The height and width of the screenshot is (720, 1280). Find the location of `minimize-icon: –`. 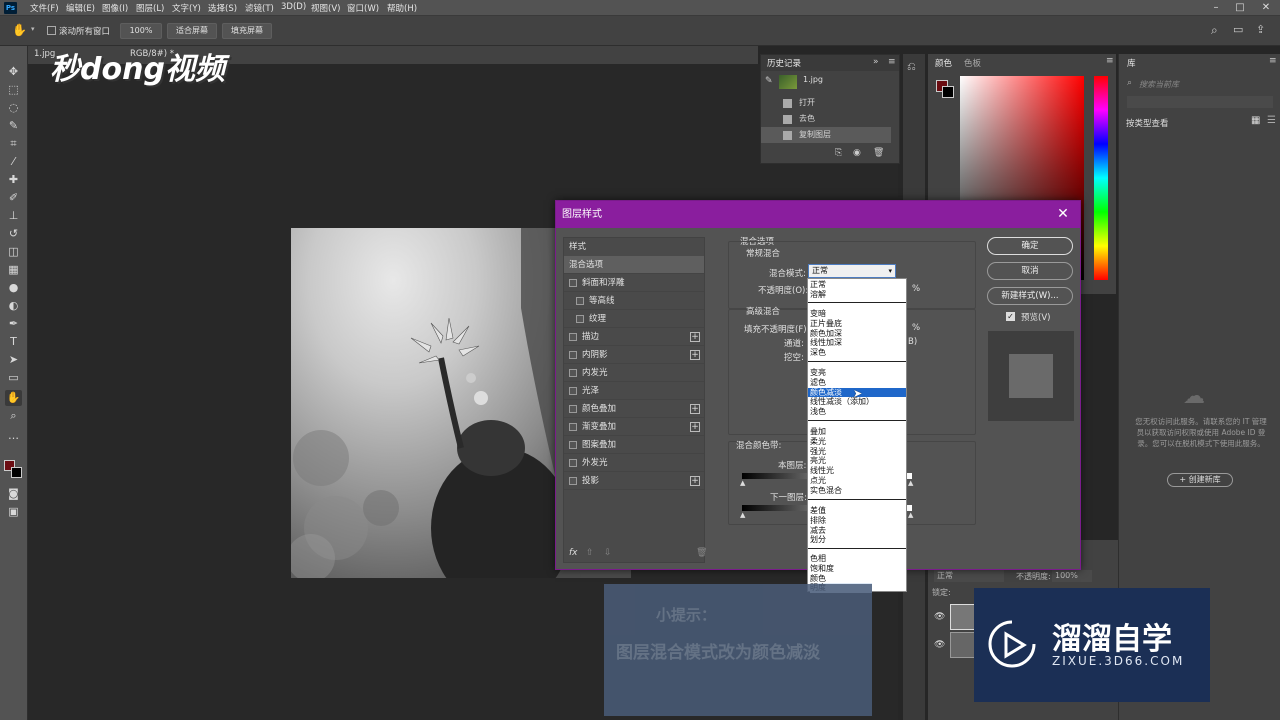

minimize-icon: – is located at coordinates (1216, 8).